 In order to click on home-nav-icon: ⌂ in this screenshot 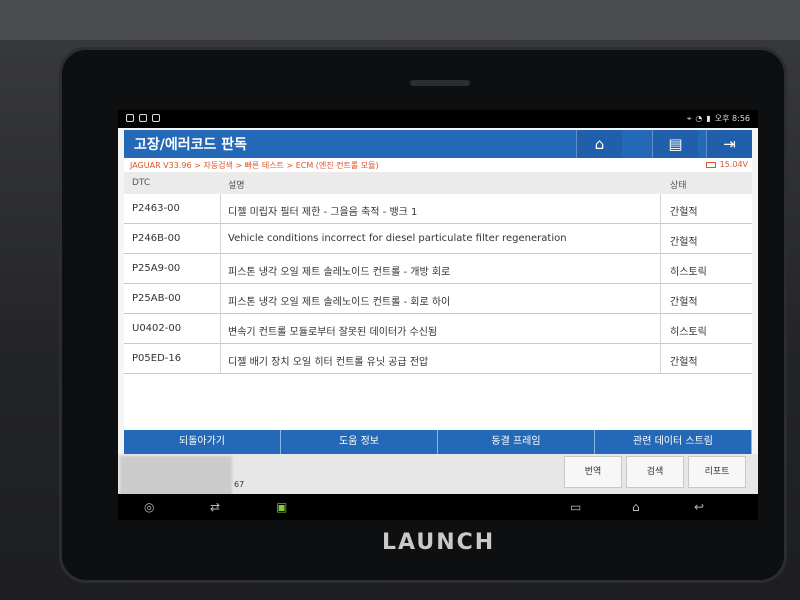, I will do `click(636, 507)`.